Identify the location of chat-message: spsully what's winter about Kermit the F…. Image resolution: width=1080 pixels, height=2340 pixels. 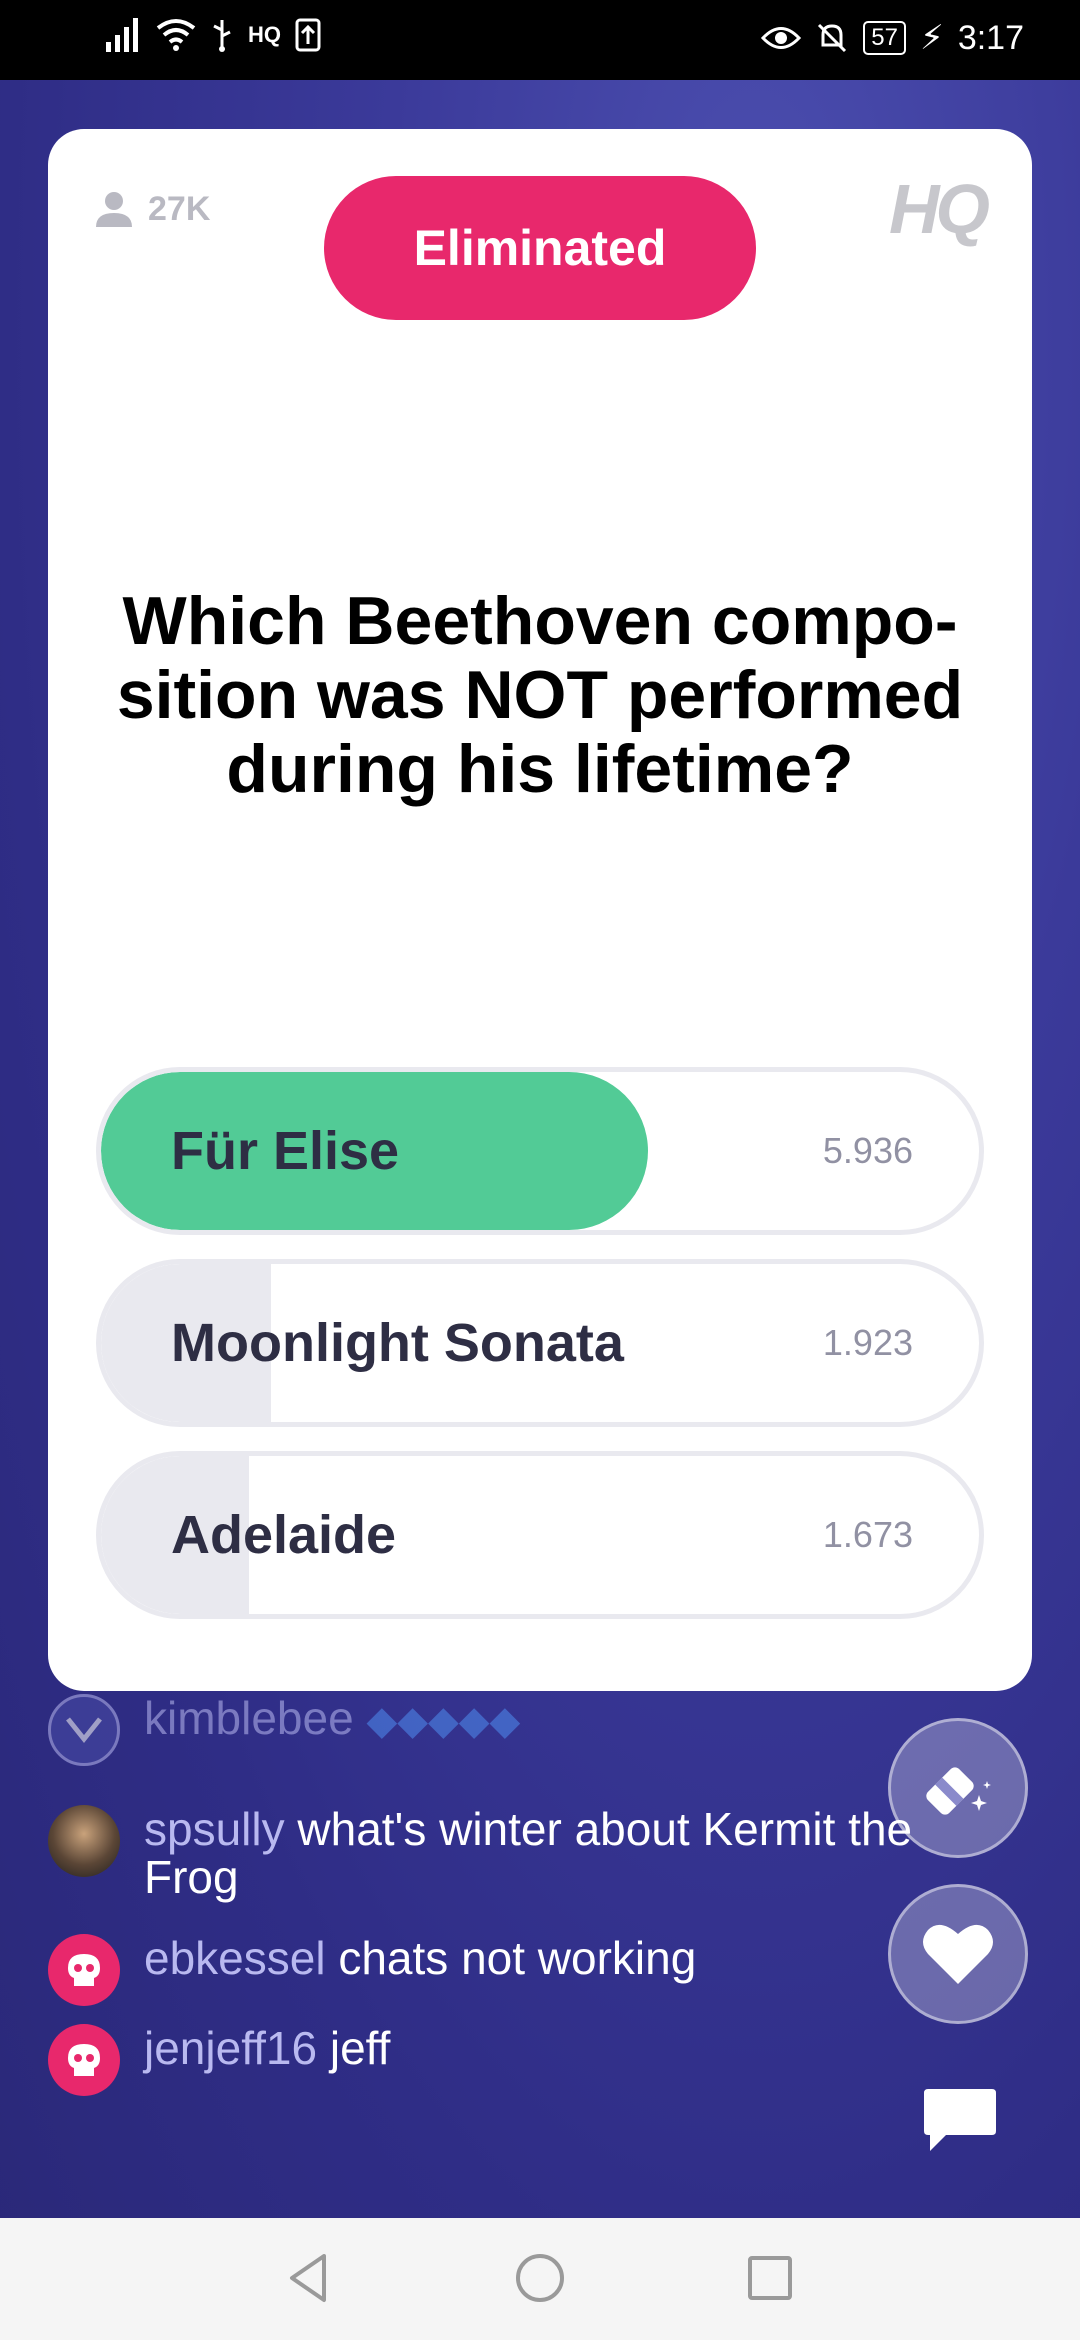
(511, 1853).